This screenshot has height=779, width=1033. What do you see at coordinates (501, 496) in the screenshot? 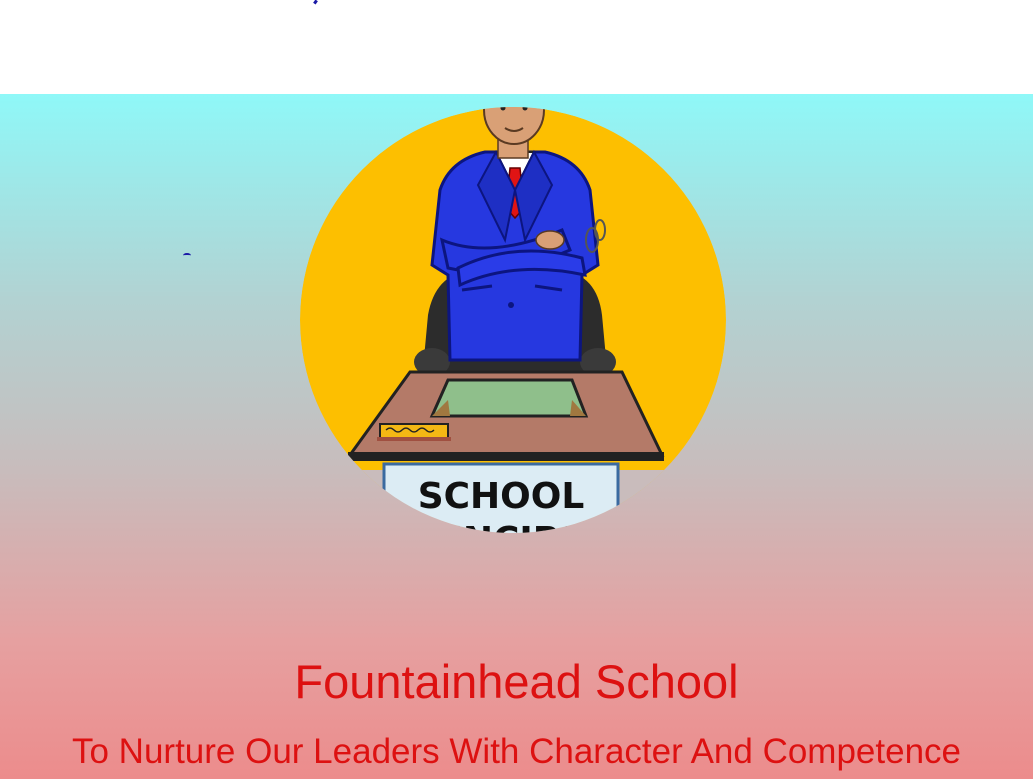
I see `sign-text-line1: SCHOOL` at bounding box center [501, 496].